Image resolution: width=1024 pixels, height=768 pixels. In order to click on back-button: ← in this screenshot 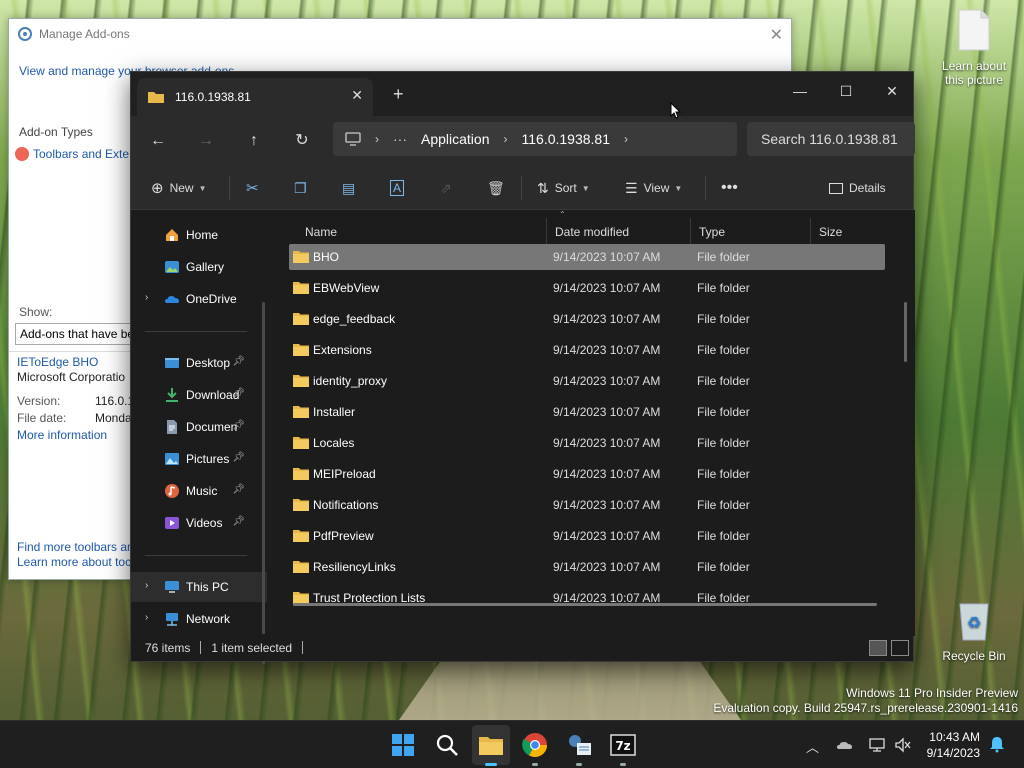, I will do `click(158, 141)`.